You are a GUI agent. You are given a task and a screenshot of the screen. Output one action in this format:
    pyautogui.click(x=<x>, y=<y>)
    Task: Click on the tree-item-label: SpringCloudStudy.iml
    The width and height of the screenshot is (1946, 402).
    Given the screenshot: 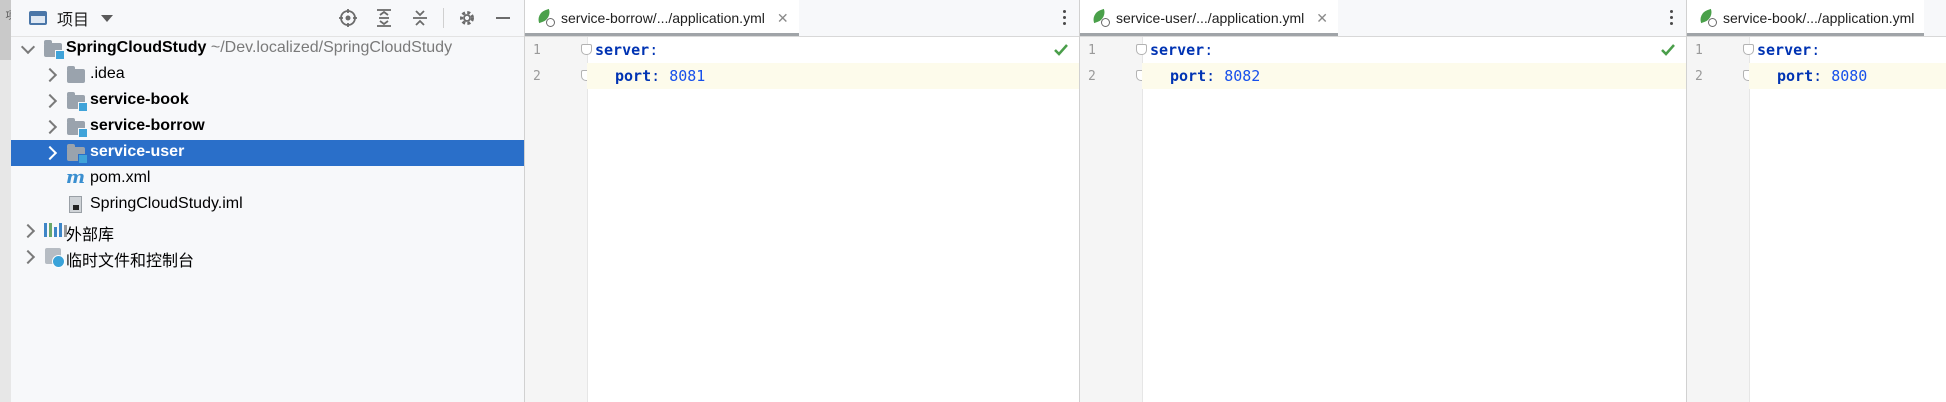 What is the action you would take?
    pyautogui.click(x=166, y=203)
    